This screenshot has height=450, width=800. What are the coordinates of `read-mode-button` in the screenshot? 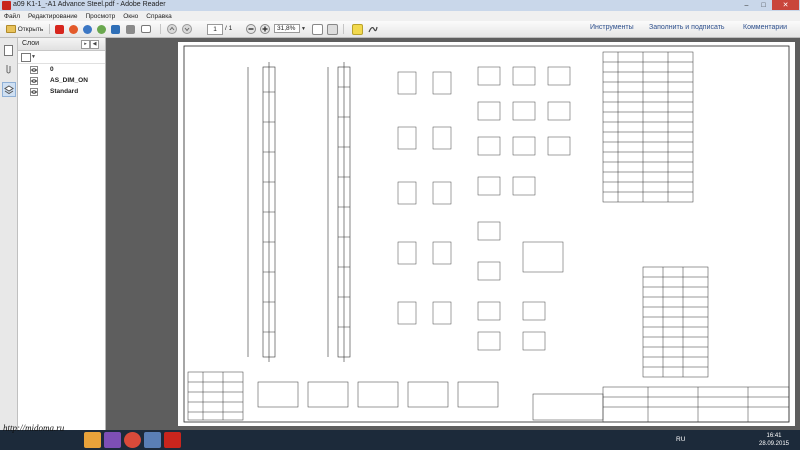 It's located at (332, 29).